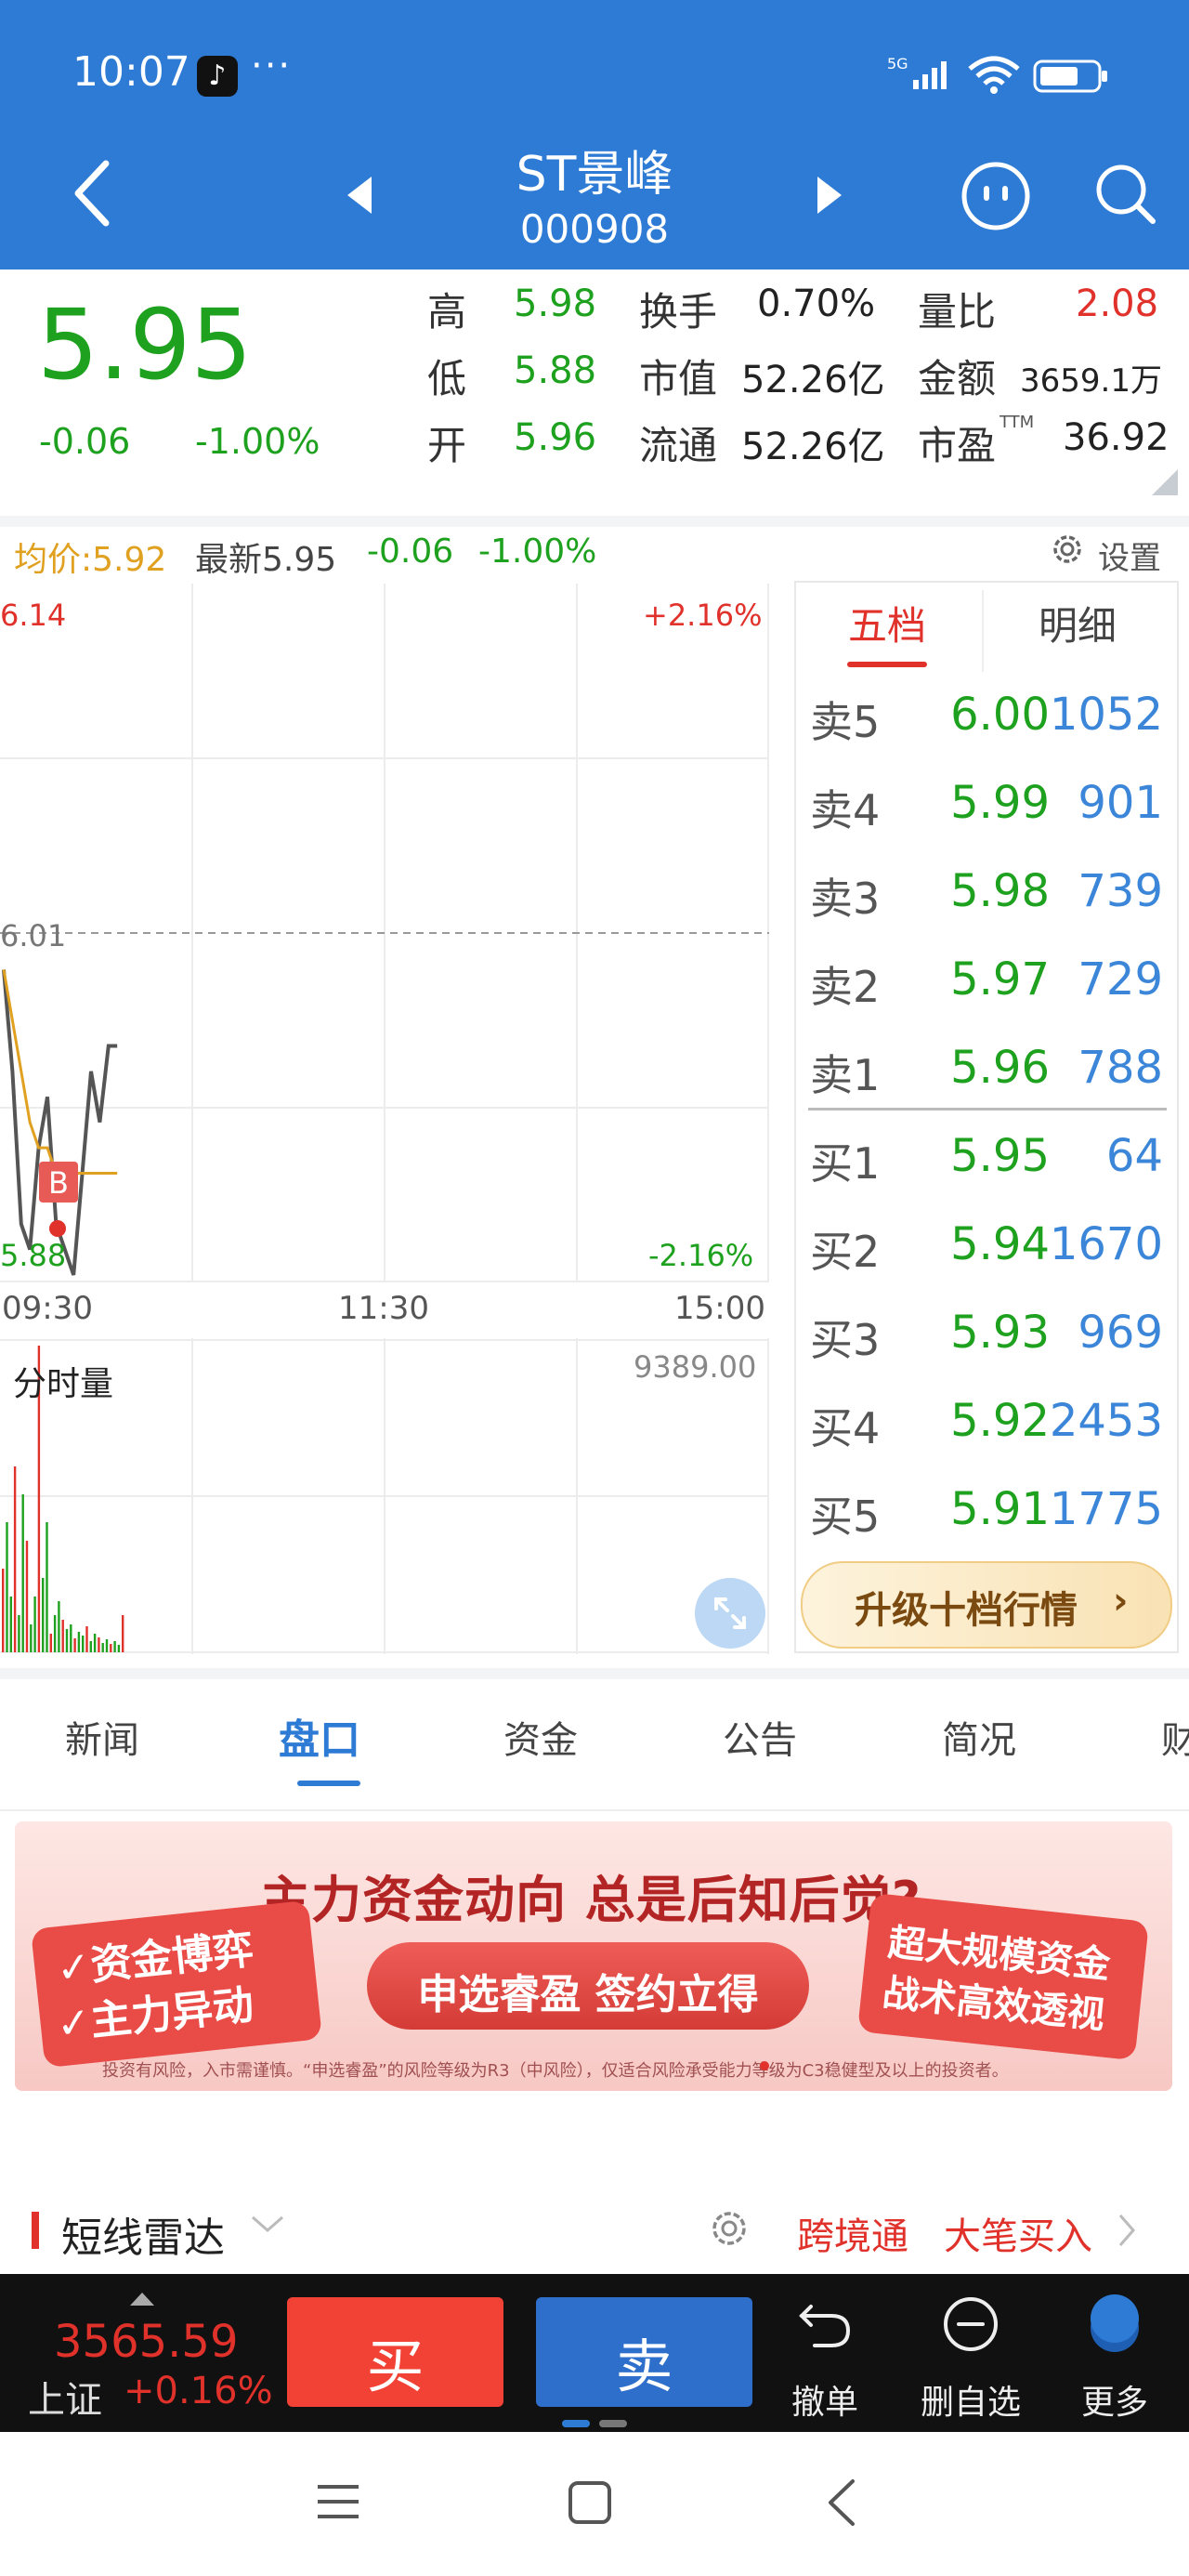 This screenshot has width=1189, height=2576. I want to click on ask-row: 卖4 5.99 901, so click(986, 804).